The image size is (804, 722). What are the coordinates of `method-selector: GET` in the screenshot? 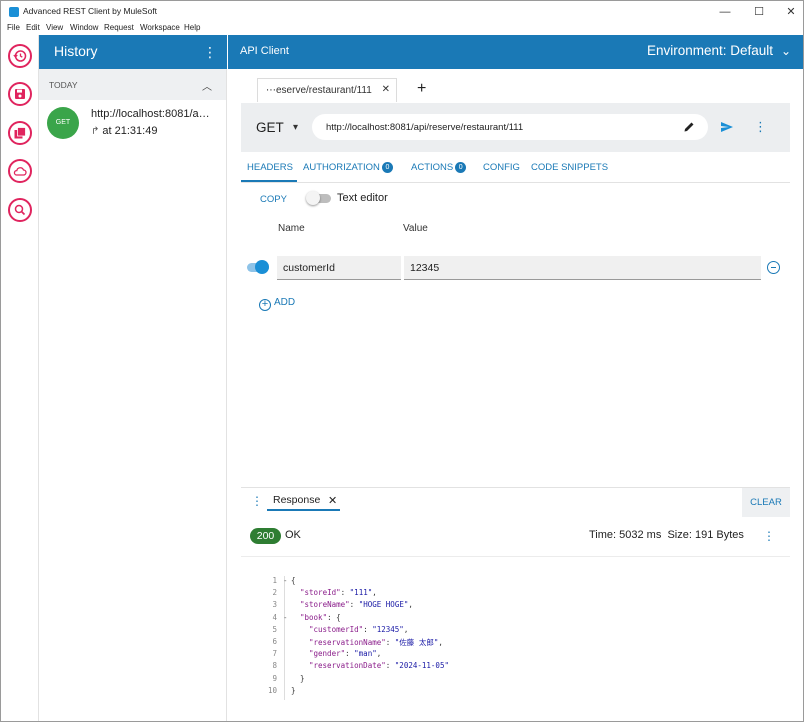 It's located at (270, 127).